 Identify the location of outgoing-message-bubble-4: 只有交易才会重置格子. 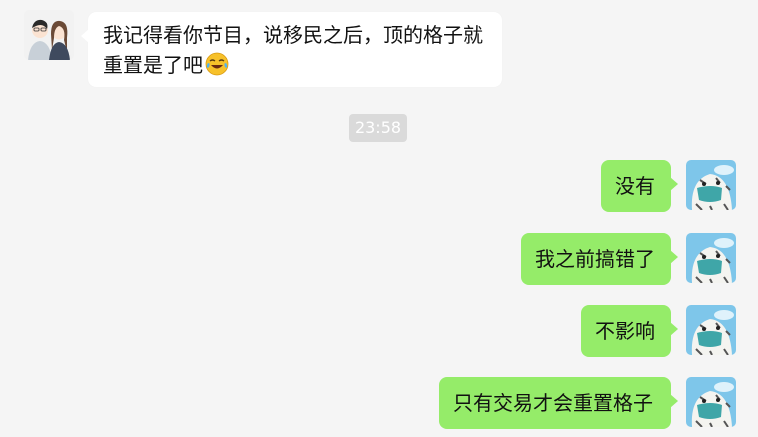
(558, 403).